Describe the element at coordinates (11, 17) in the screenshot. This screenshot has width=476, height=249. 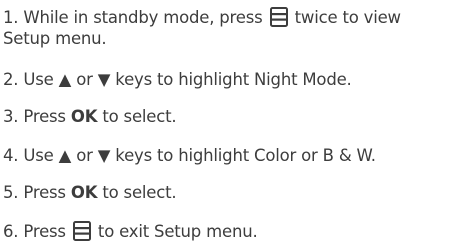
I see `step-number: 1.` at that location.